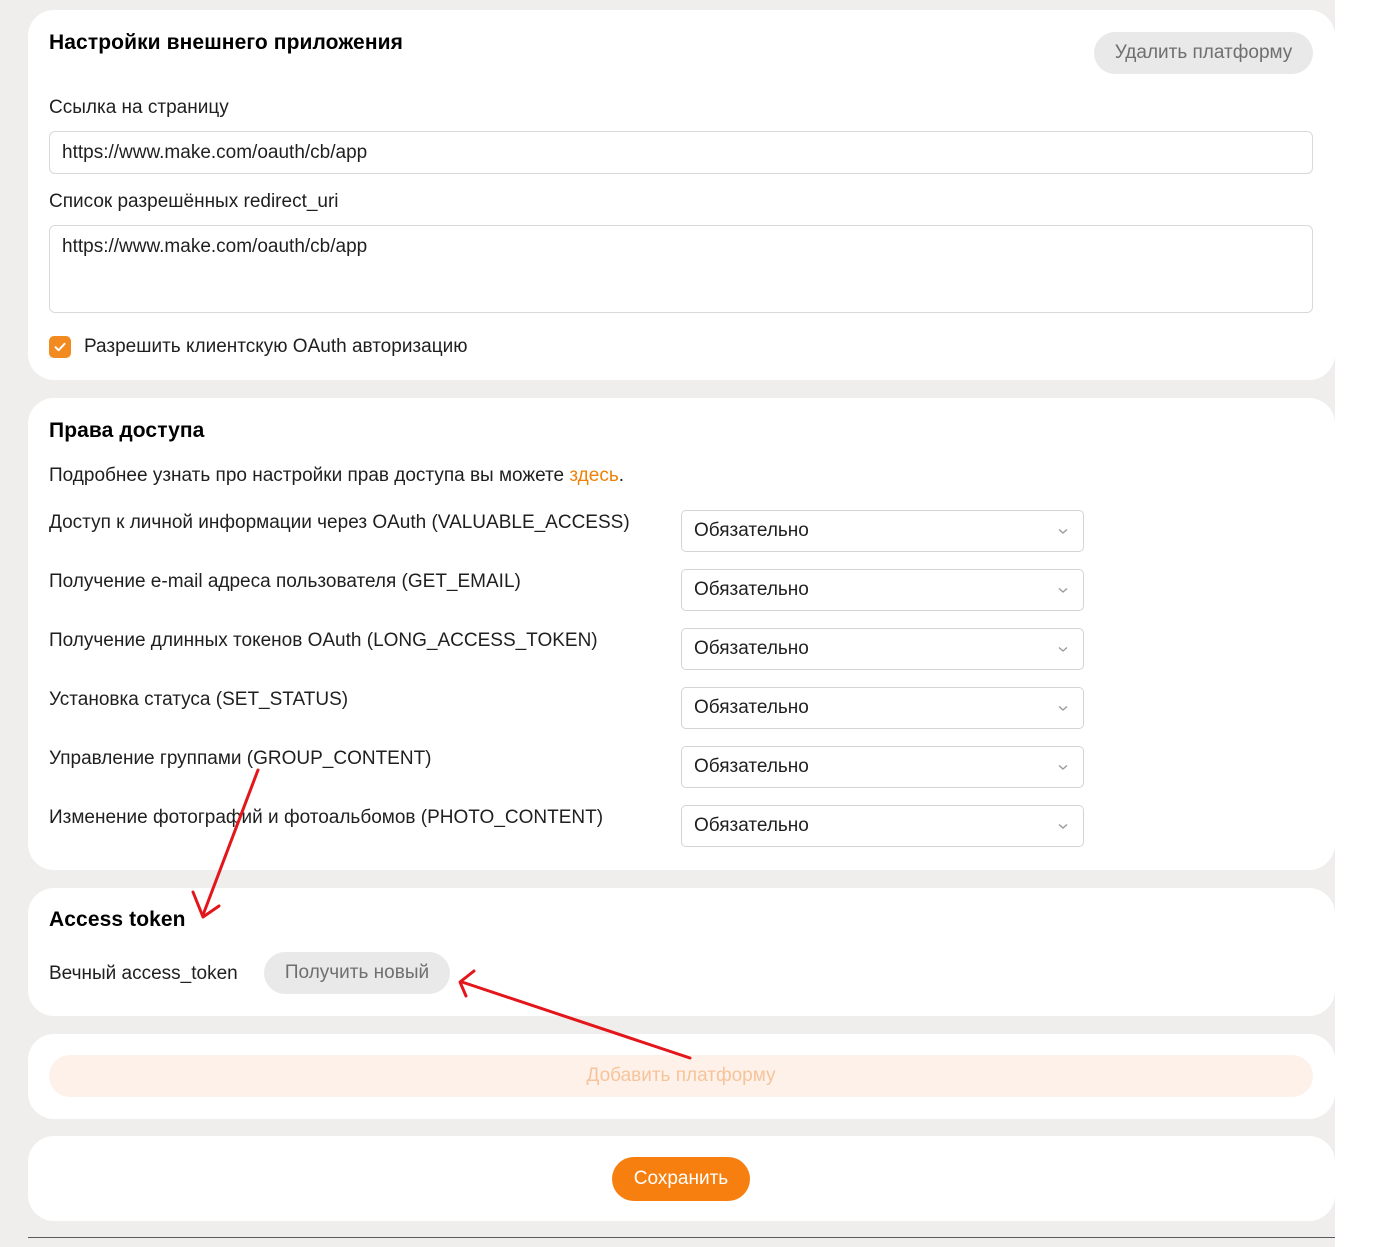  What do you see at coordinates (681, 269) in the screenshot?
I see `redirect-uri-textarea: https://www.make.com/oauth/cb/app` at bounding box center [681, 269].